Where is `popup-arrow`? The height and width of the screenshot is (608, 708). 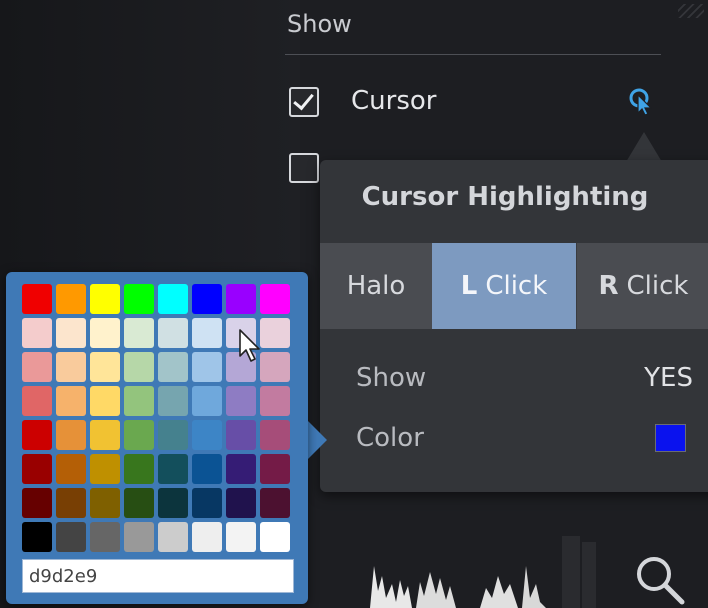 popup-arrow is located at coordinates (644, 147).